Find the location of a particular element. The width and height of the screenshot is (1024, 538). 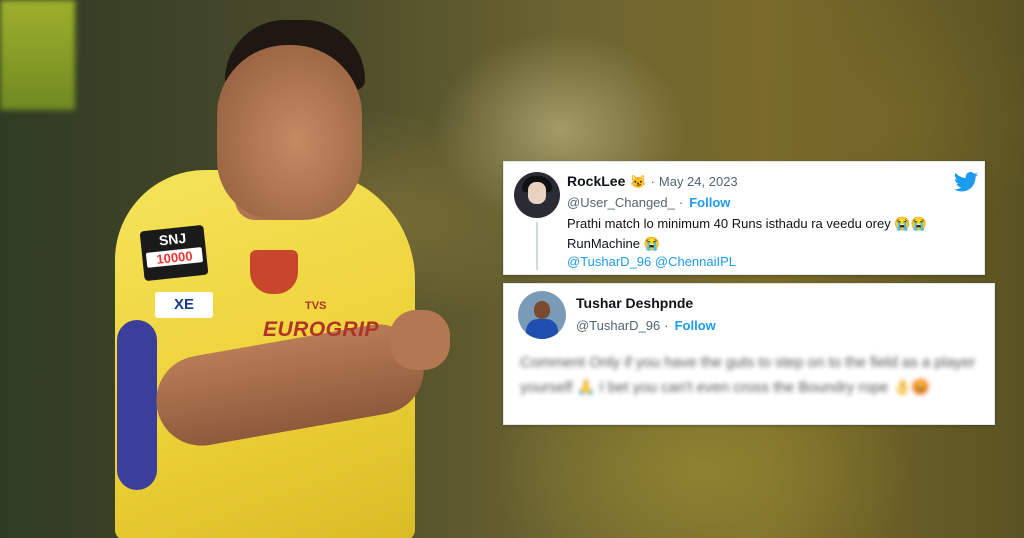

player-fist is located at coordinates (420, 340).